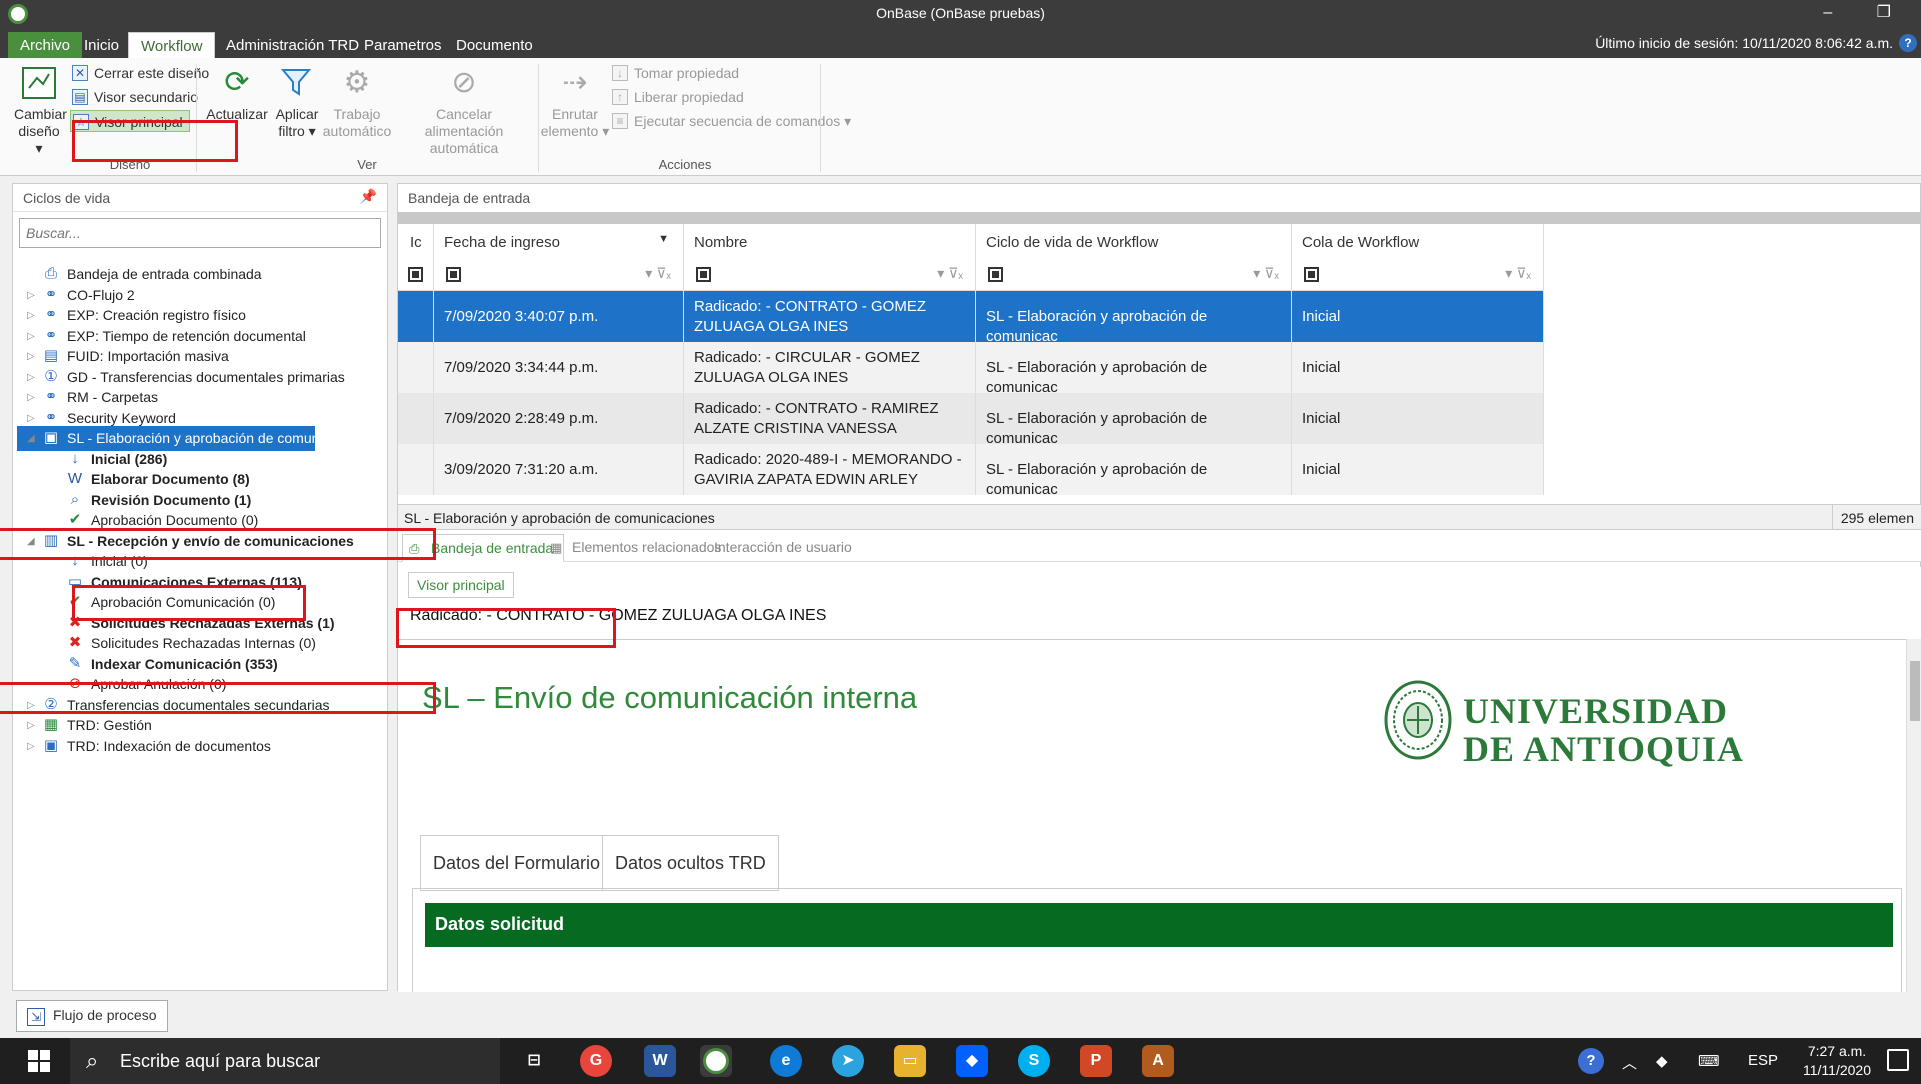  What do you see at coordinates (237, 94) in the screenshot?
I see `actualizar-button: ⟳ Actualizar` at bounding box center [237, 94].